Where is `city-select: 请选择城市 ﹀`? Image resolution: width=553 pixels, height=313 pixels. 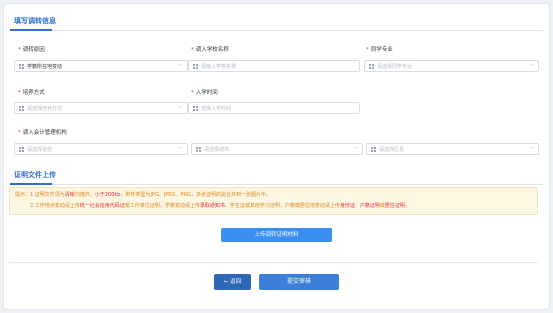
city-select: 请选择城市 ﹀ is located at coordinates (277, 149).